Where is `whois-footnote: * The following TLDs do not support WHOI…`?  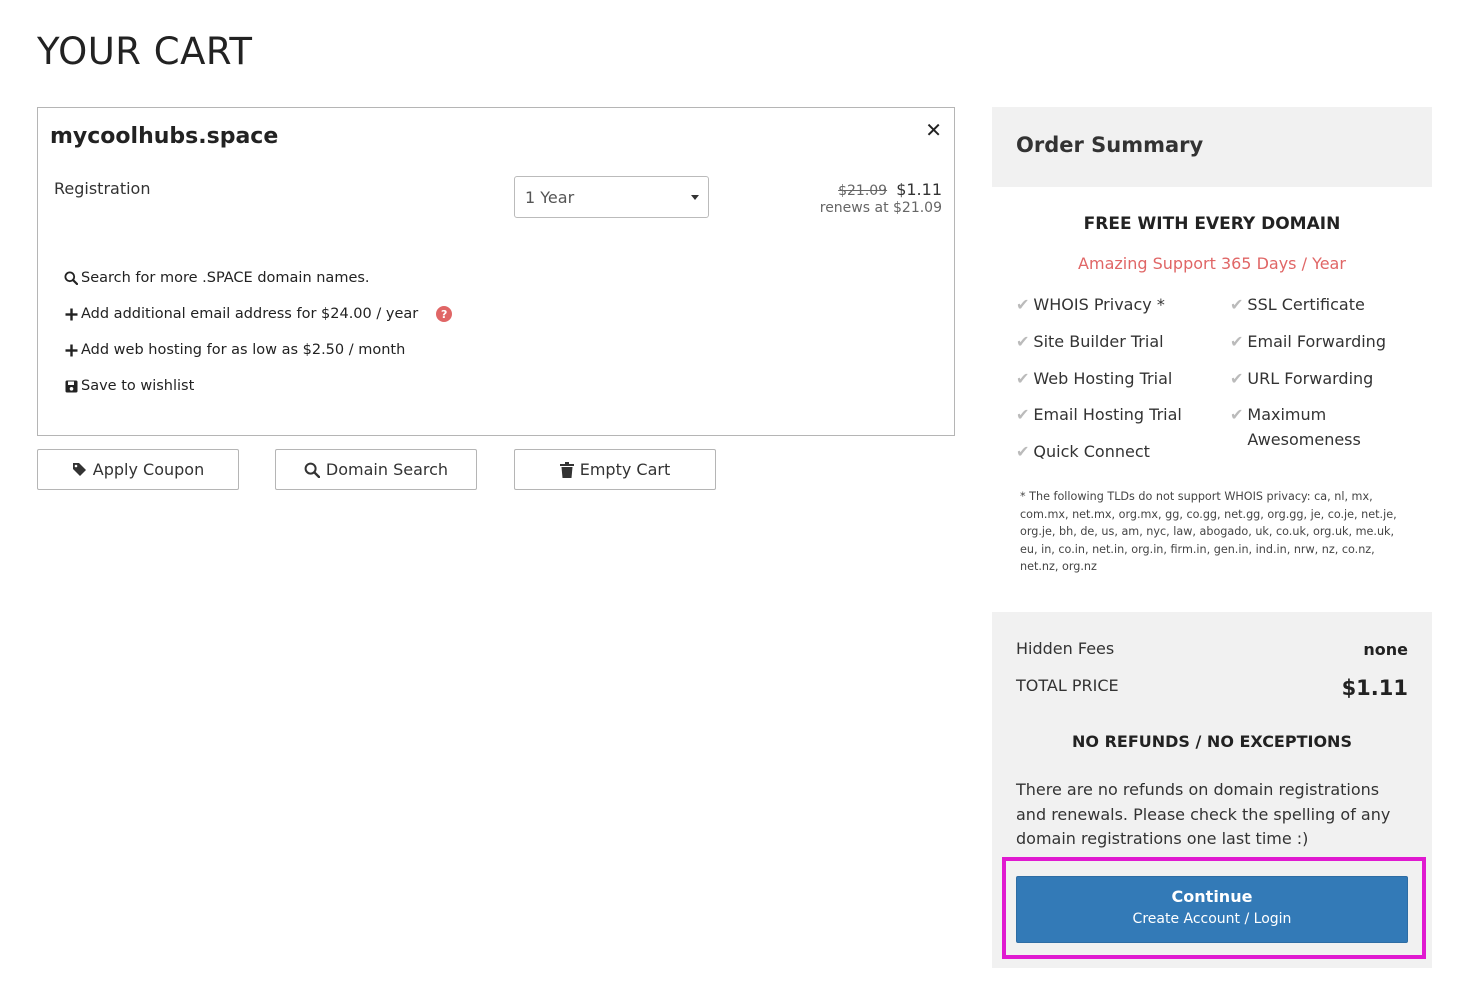
whois-footnote: * The following TLDs do not support WHOI… is located at coordinates (1208, 531).